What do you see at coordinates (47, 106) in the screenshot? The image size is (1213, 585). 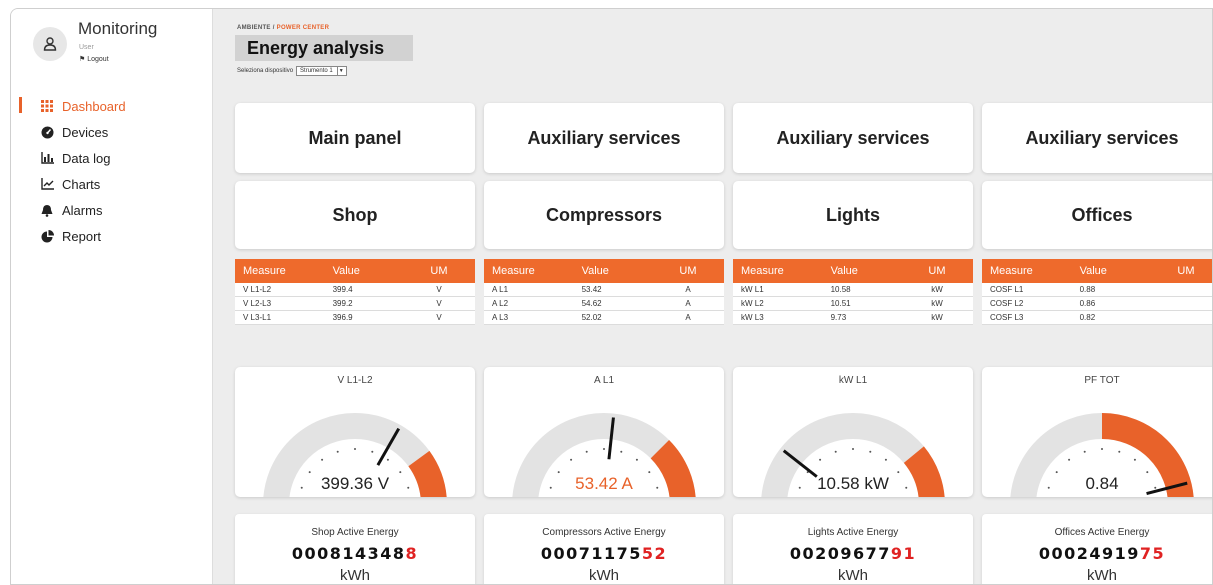 I see `grid-icon` at bounding box center [47, 106].